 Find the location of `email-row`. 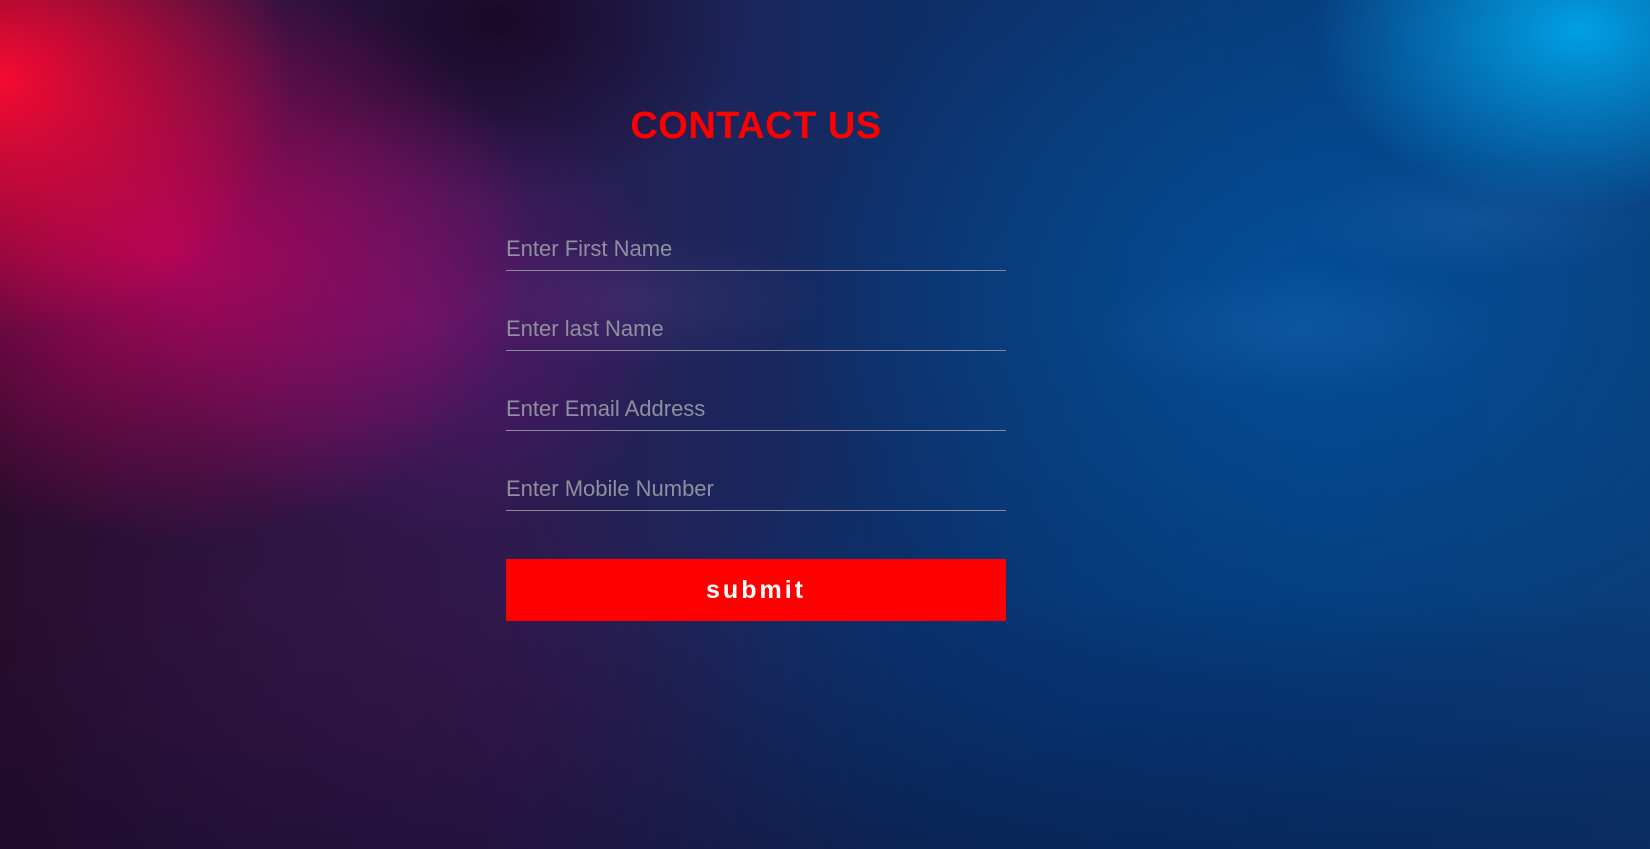

email-row is located at coordinates (756, 391).